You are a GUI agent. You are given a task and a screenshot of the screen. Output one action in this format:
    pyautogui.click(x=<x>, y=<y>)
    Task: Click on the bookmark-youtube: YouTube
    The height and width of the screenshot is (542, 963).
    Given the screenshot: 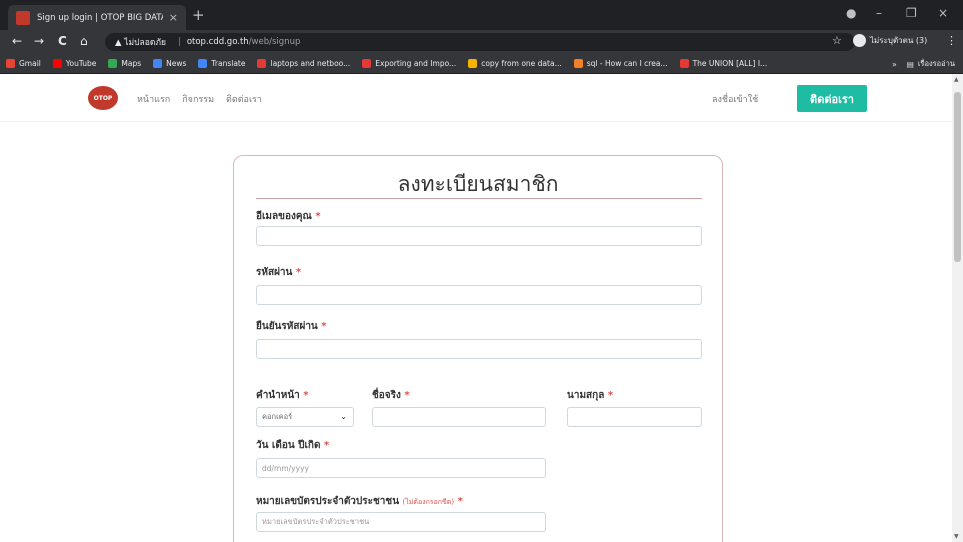 What is the action you would take?
    pyautogui.click(x=74, y=63)
    